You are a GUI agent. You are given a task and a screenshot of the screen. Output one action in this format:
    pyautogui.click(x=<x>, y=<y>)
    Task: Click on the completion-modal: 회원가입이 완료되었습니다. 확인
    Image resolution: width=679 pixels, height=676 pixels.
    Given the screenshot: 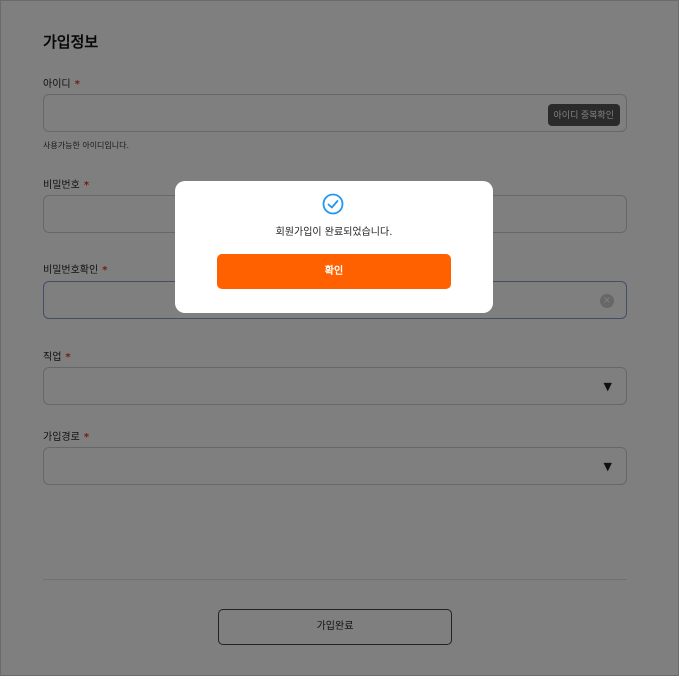 What is the action you would take?
    pyautogui.click(x=334, y=247)
    